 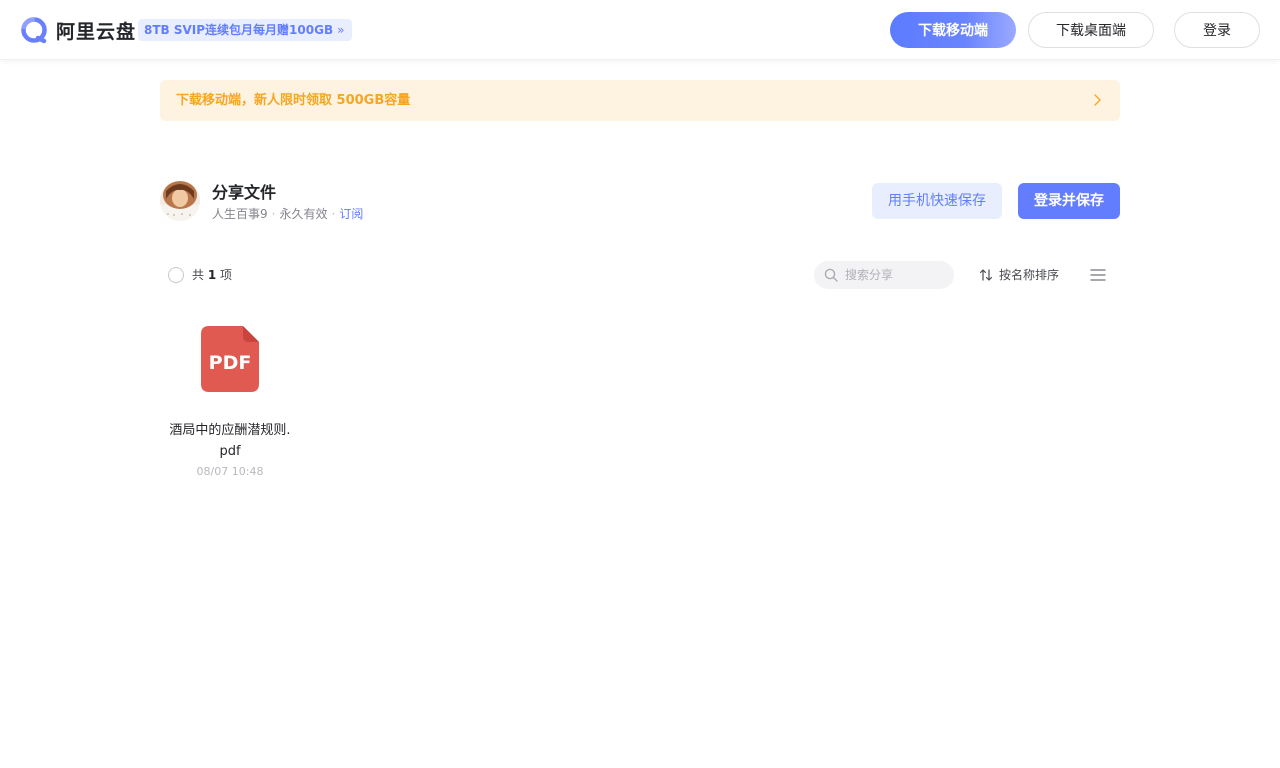 What do you see at coordinates (230, 363) in the screenshot?
I see `pdf-type-label: PDF` at bounding box center [230, 363].